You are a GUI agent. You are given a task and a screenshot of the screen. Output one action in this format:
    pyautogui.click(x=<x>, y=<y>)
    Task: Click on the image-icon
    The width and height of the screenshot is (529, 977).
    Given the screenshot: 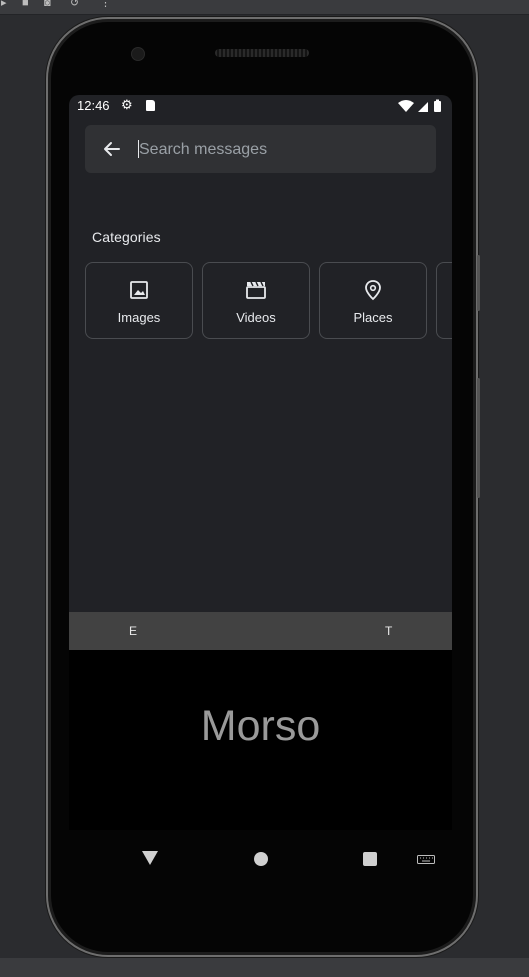 What is the action you would take?
    pyautogui.click(x=139, y=290)
    